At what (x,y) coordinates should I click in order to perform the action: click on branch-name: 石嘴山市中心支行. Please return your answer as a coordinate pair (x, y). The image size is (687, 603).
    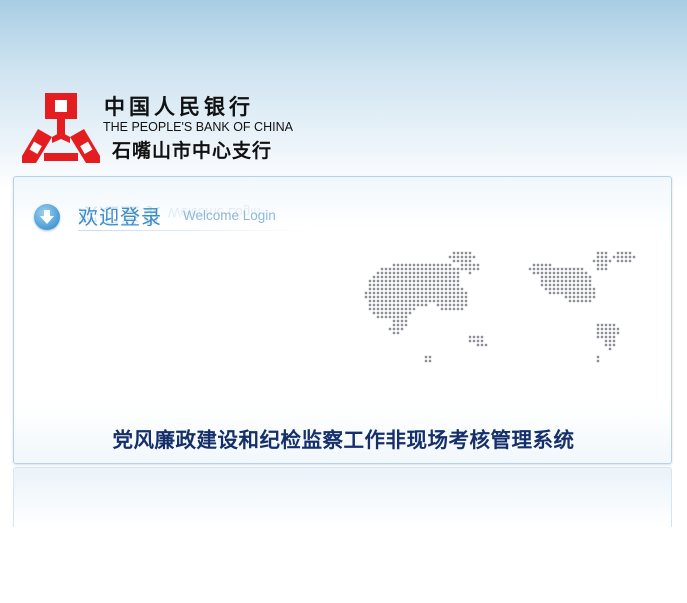
    Looking at the image, I should click on (192, 151).